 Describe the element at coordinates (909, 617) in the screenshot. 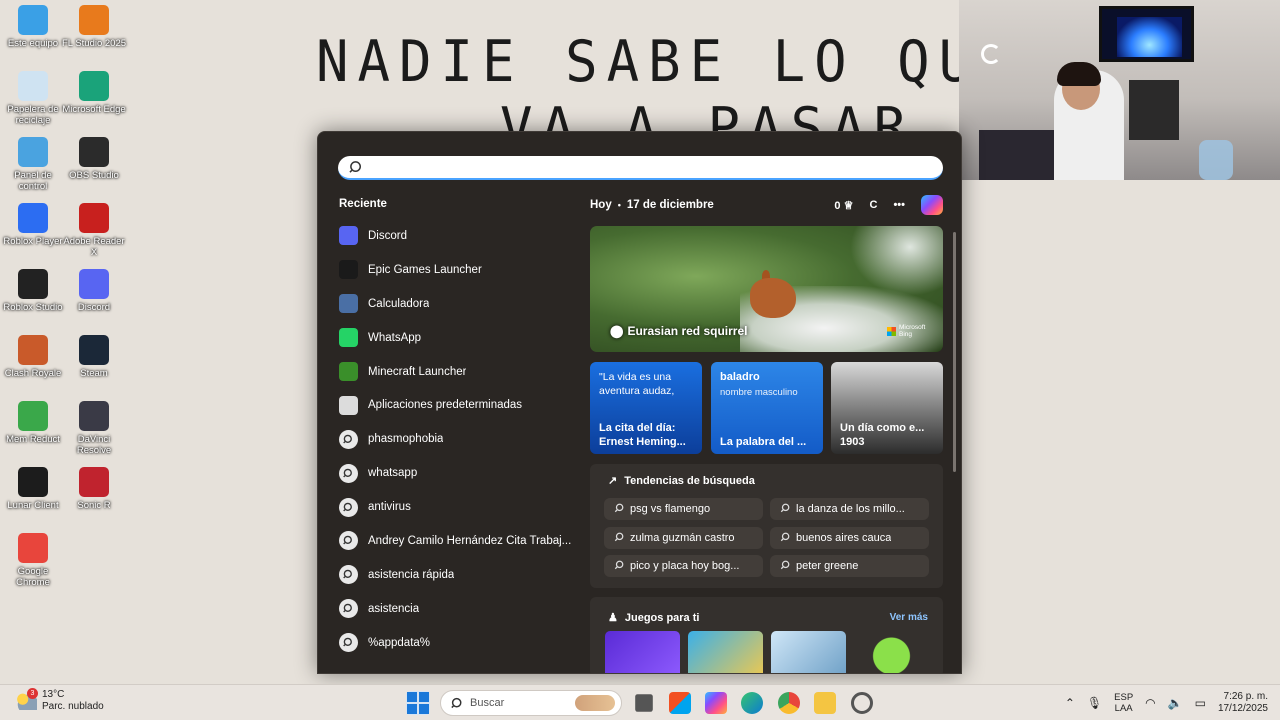

I see `see-more-link: Ver más` at that location.